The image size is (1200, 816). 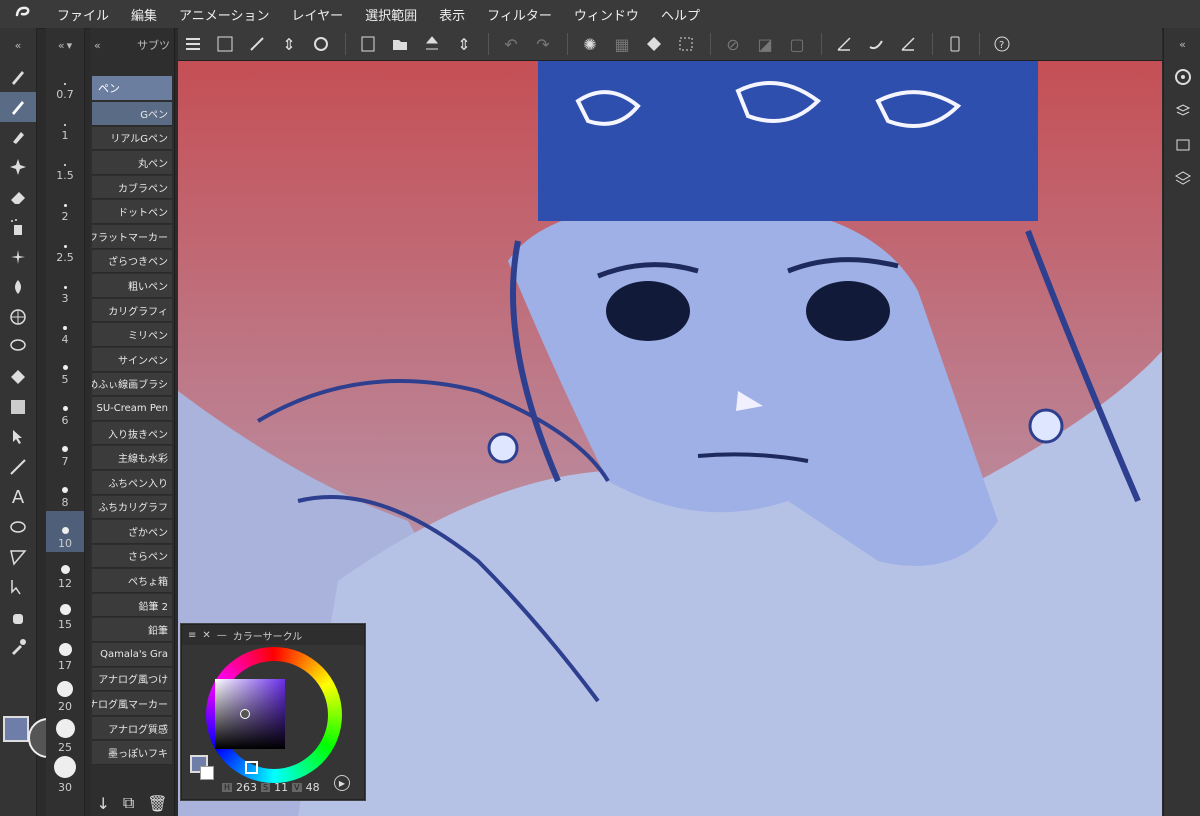 I want to click on brush-size-item: 4, so click(x=65, y=327).